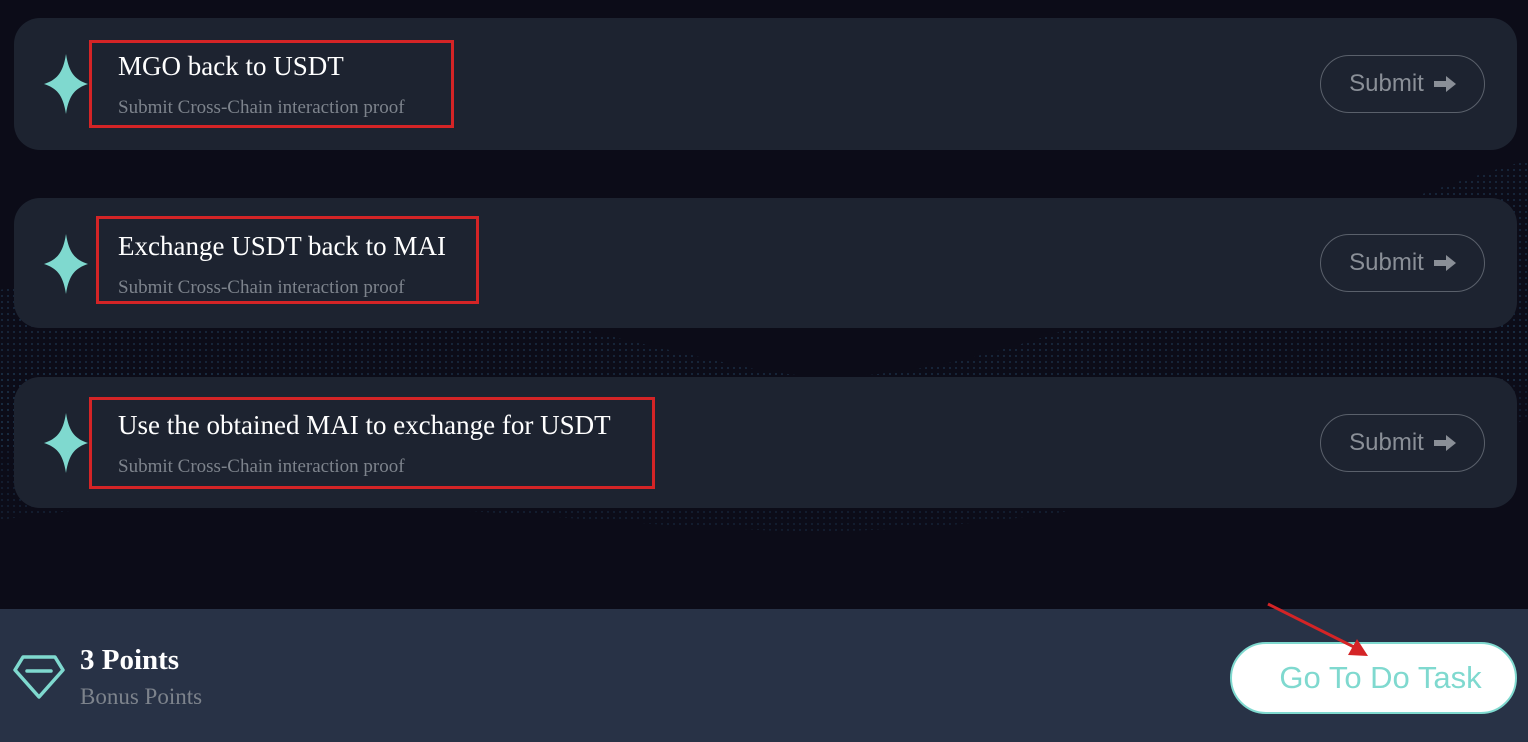 This screenshot has width=1528, height=742. What do you see at coordinates (1373, 678) in the screenshot?
I see `go-to-do-task-button: Go To Do Task` at bounding box center [1373, 678].